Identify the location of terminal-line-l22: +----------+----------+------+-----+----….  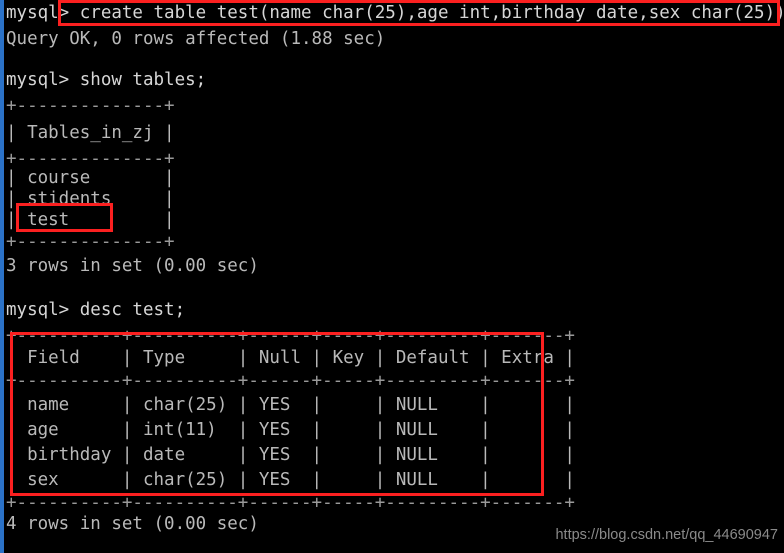
(290, 503).